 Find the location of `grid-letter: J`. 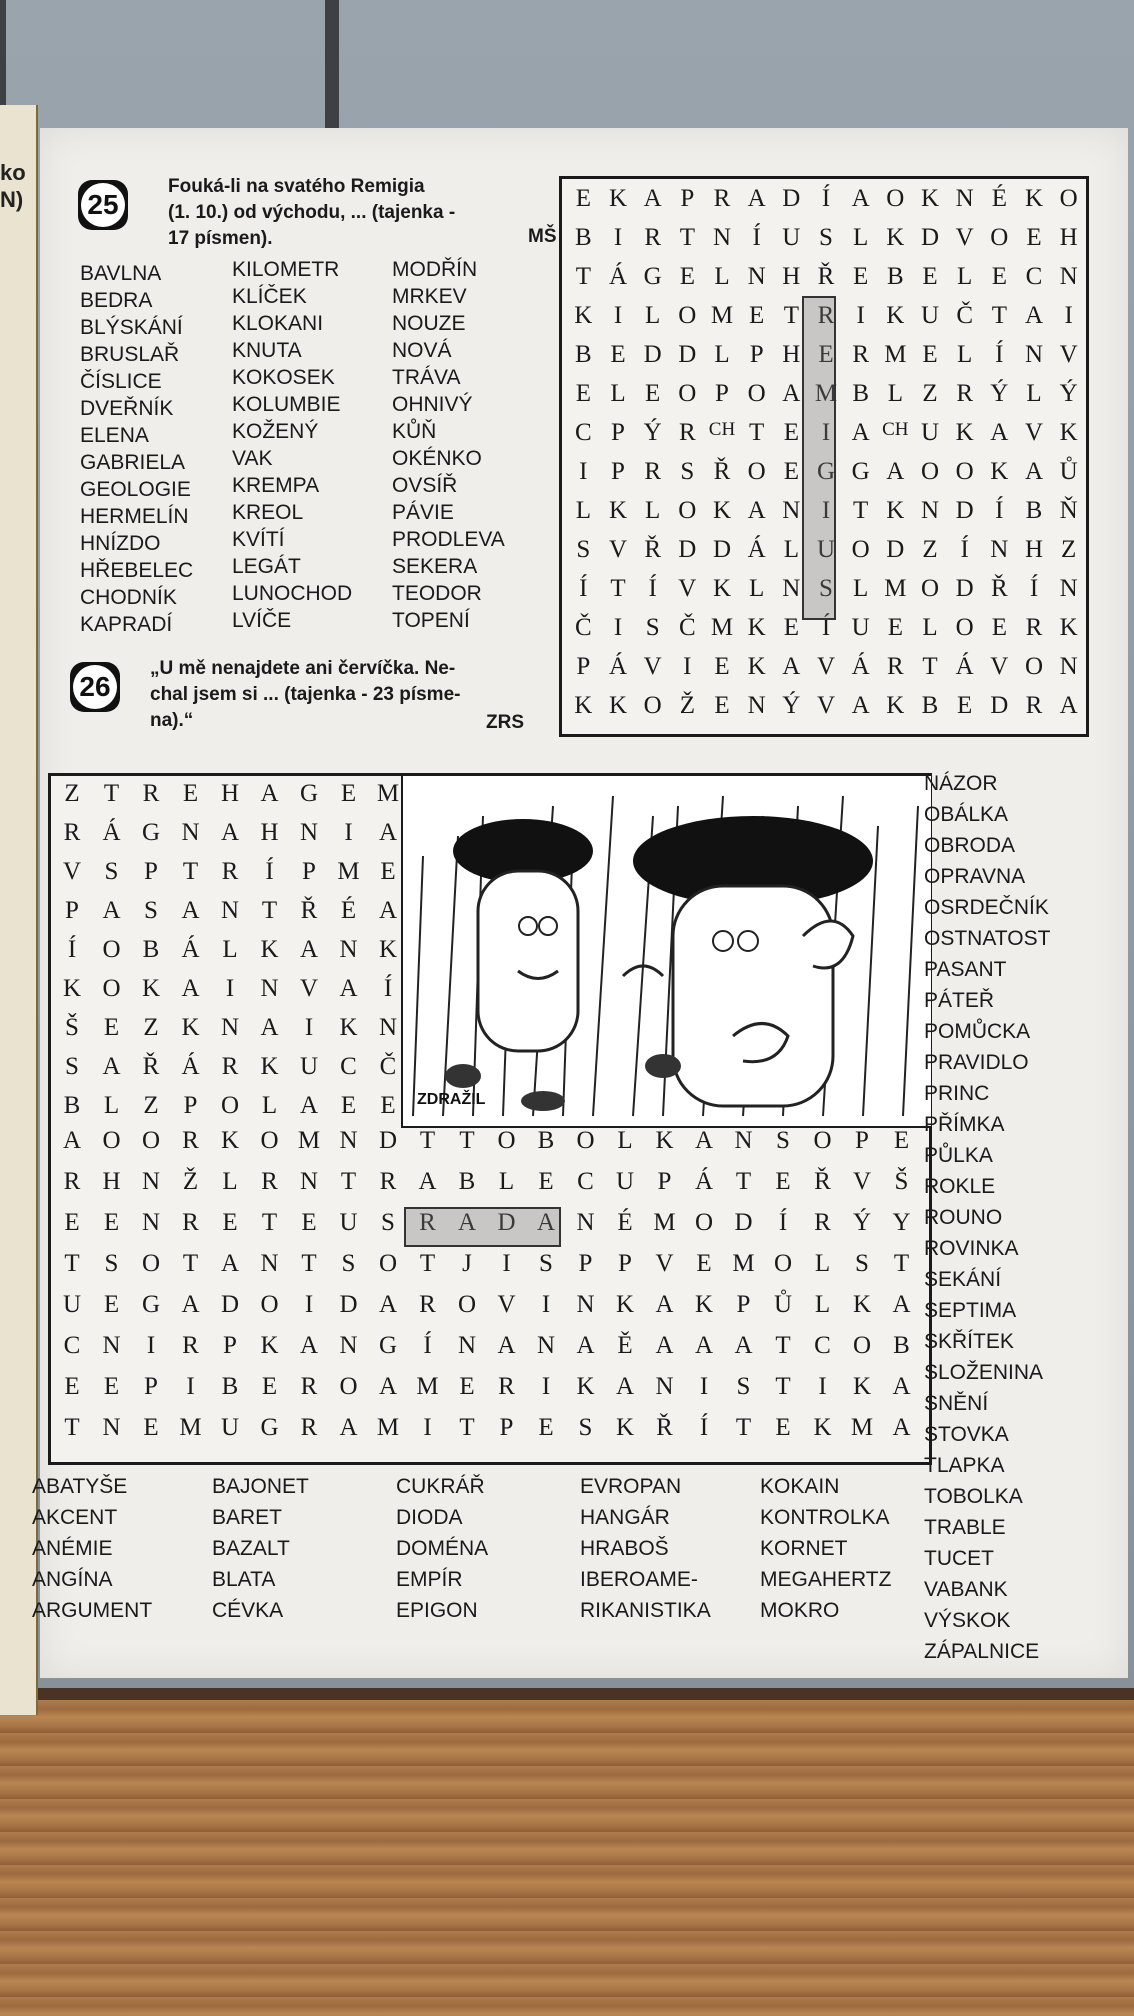

grid-letter: J is located at coordinates (467, 1263).